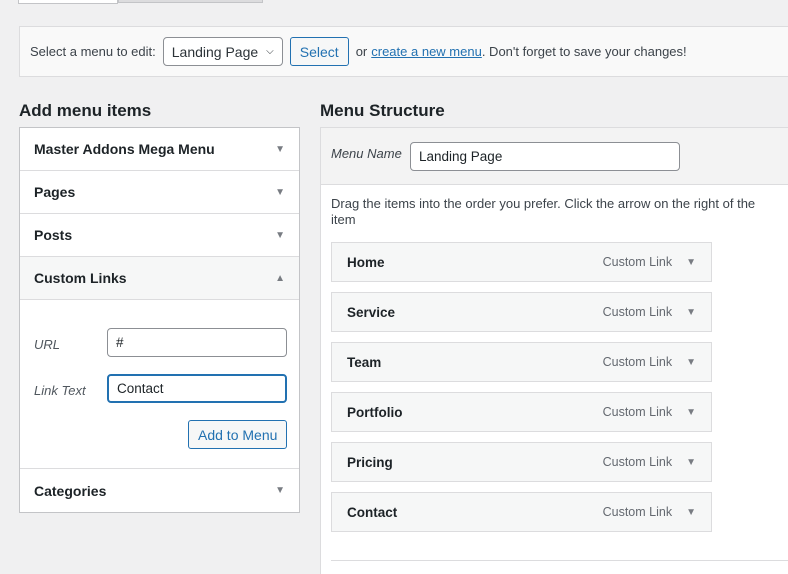 The height and width of the screenshot is (574, 788). What do you see at coordinates (426, 51) in the screenshot?
I see `create-new-menu-link: create a new menu` at bounding box center [426, 51].